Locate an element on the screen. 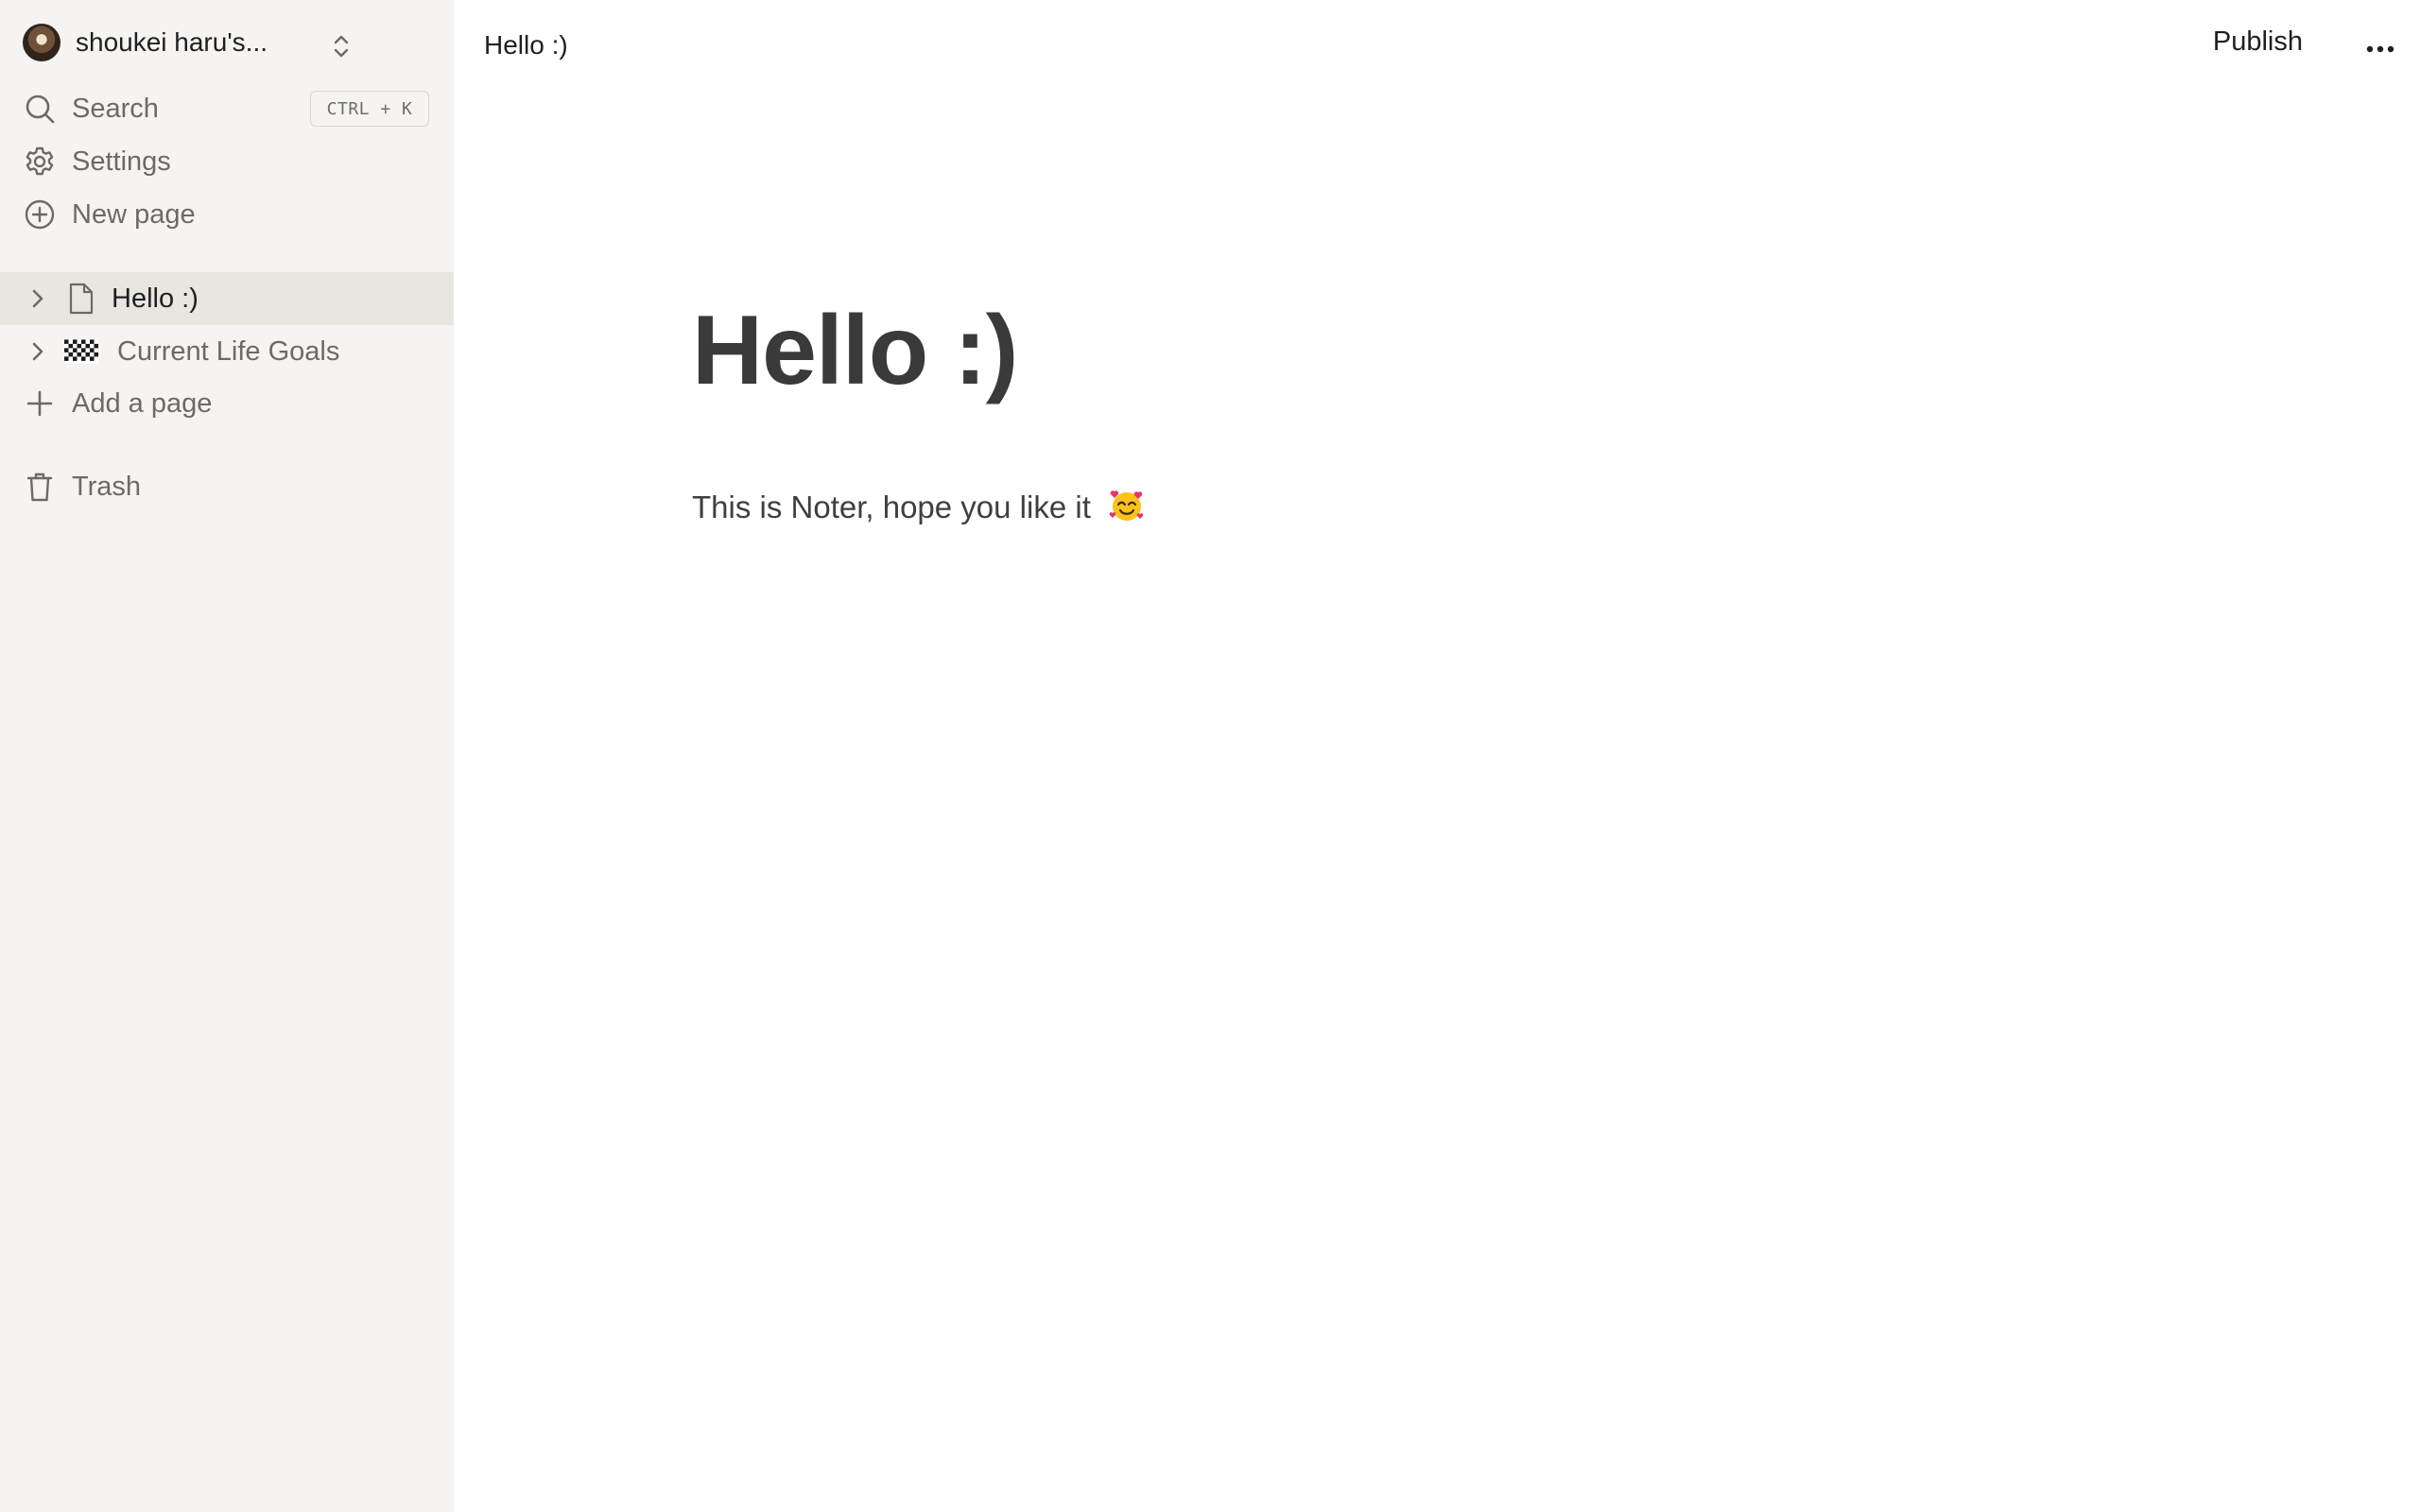 The image size is (2420, 1512). gear-icon is located at coordinates (40, 162).